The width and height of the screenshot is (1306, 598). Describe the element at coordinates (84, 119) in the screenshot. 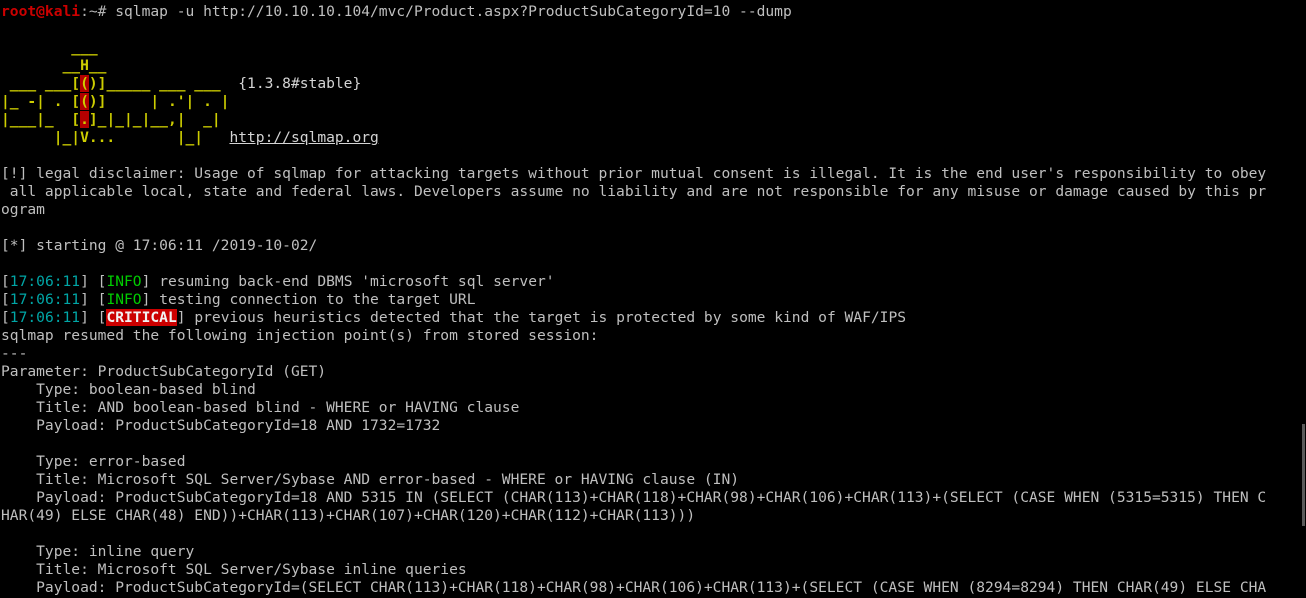

I see `banner-accent-bar-3: .` at that location.